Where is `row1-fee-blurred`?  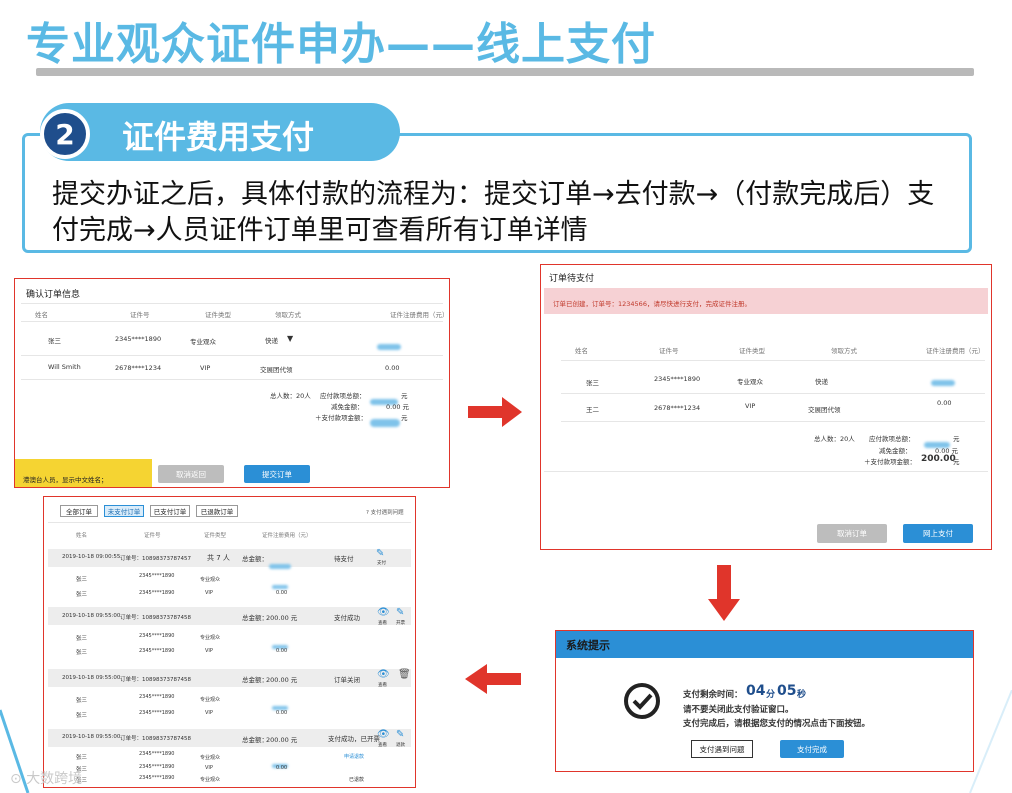 row1-fee-blurred is located at coordinates (389, 344).